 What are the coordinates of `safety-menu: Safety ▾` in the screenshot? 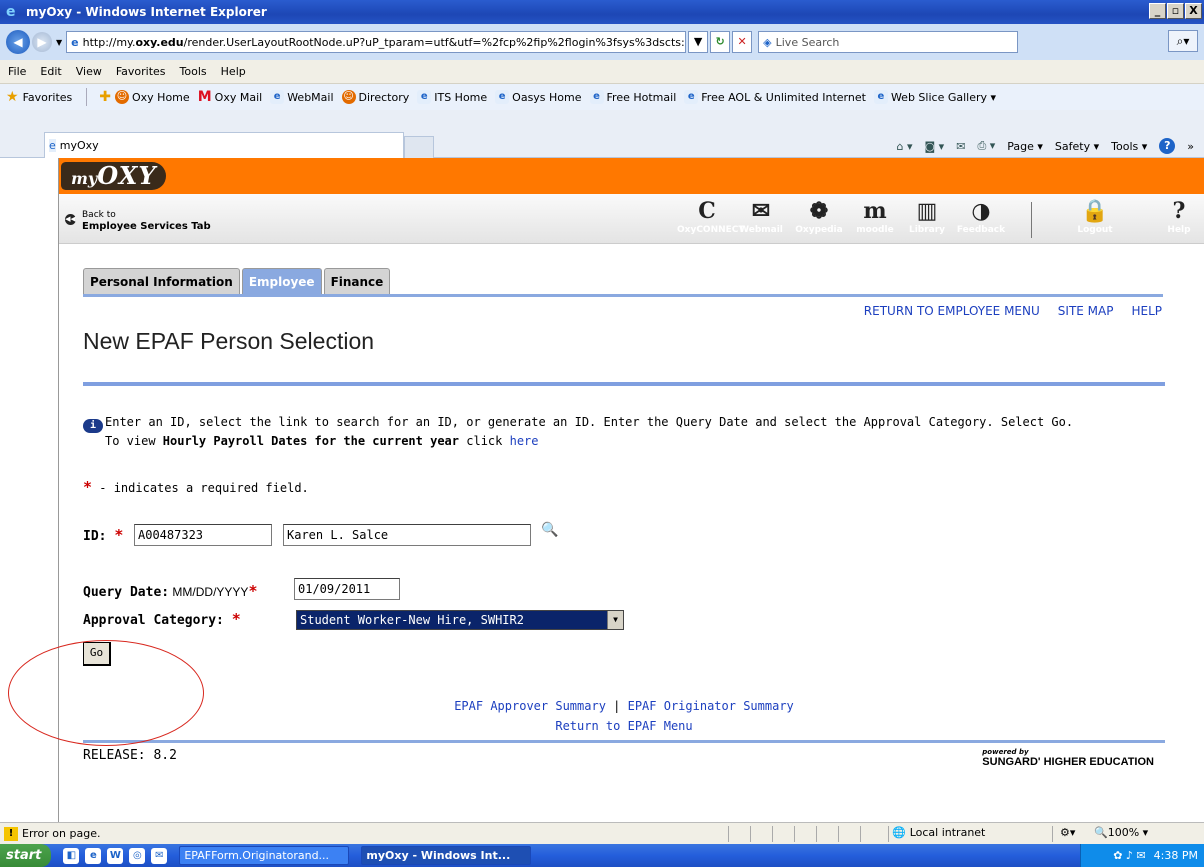 It's located at (1077, 146).